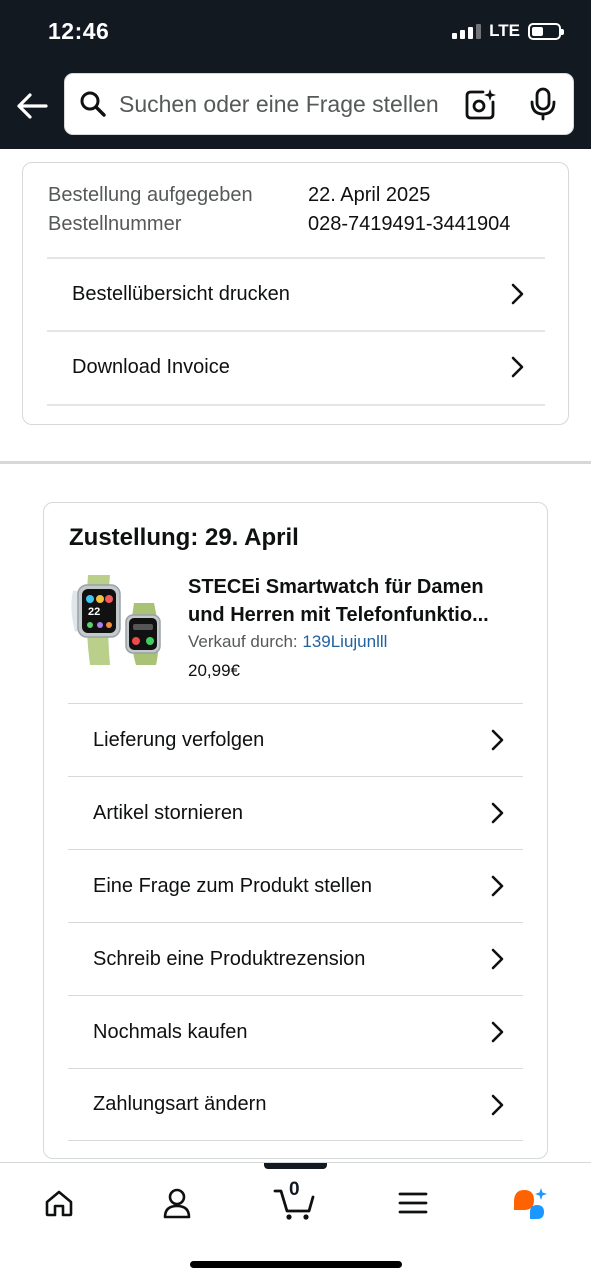 This screenshot has height=1280, width=591. Describe the element at coordinates (369, 195) in the screenshot. I see `order-date-value: 22. April 2025` at that location.